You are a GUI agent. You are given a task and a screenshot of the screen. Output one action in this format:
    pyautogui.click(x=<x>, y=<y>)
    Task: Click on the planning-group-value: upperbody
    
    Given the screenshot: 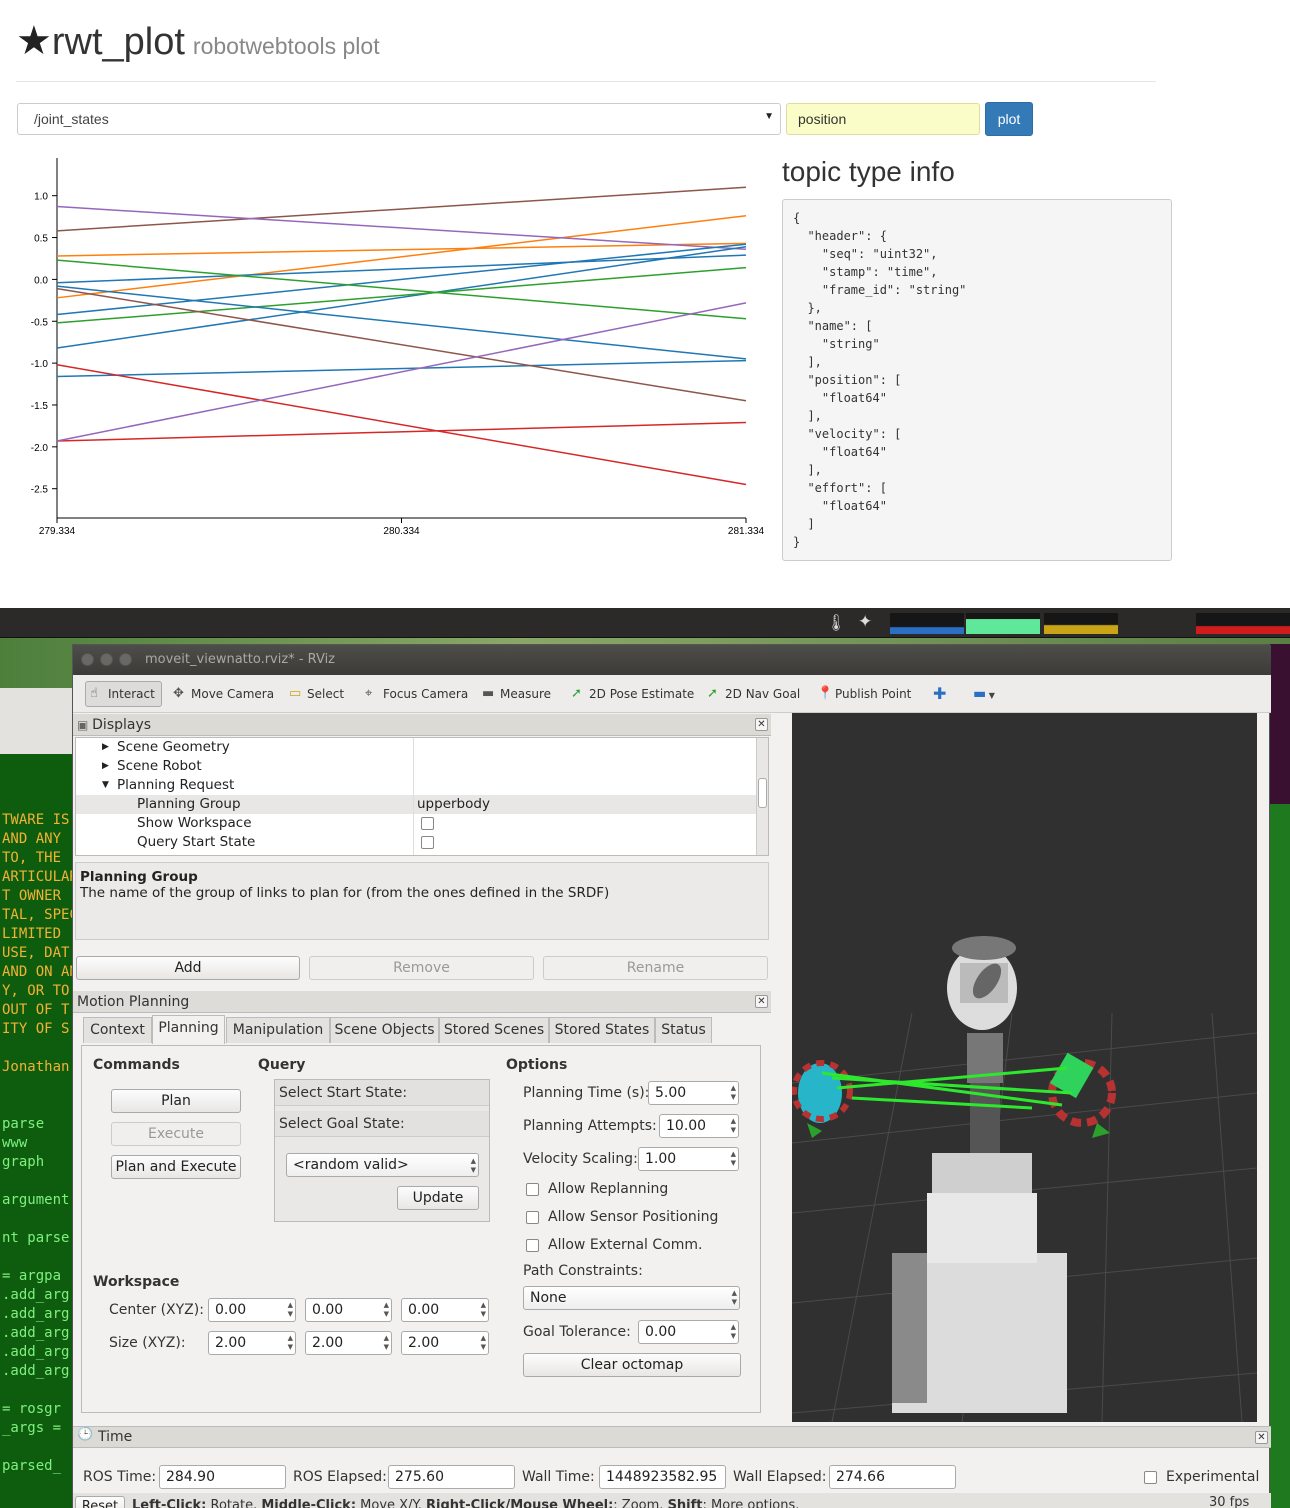 What is the action you would take?
    pyautogui.click(x=453, y=804)
    